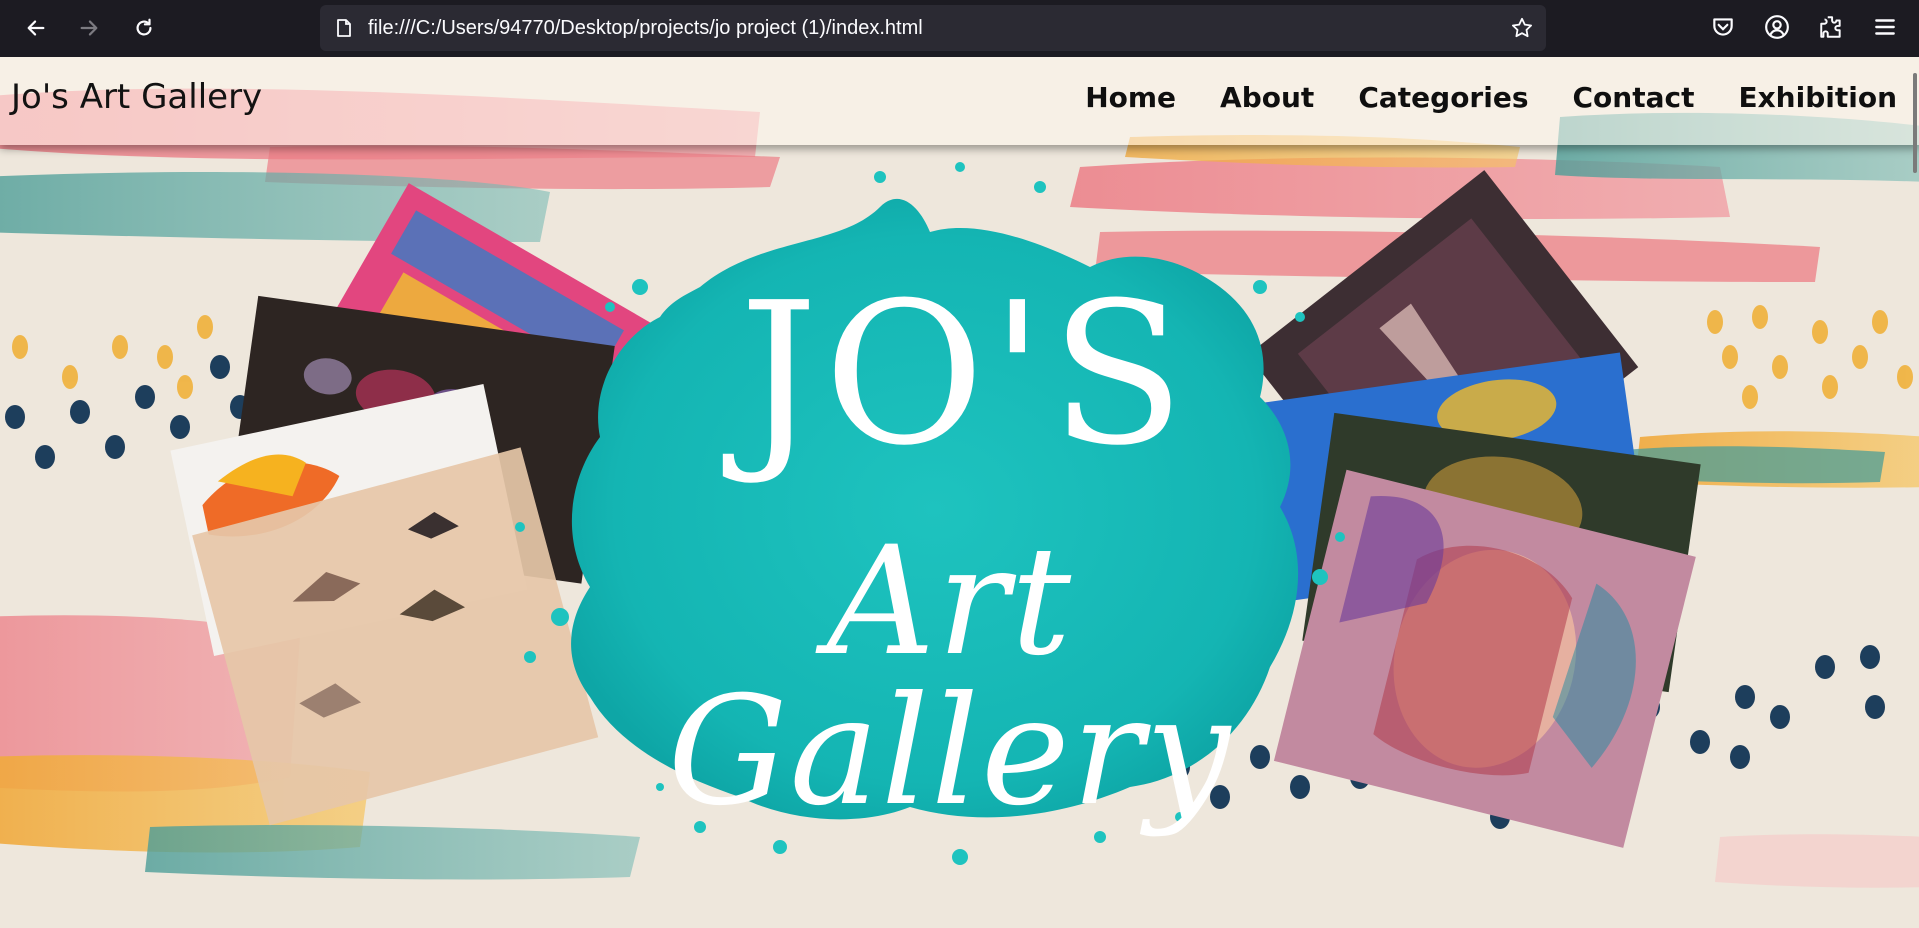 The image size is (1919, 928). Describe the element at coordinates (1915, 123) in the screenshot. I see `scrollbar-thumb` at that location.